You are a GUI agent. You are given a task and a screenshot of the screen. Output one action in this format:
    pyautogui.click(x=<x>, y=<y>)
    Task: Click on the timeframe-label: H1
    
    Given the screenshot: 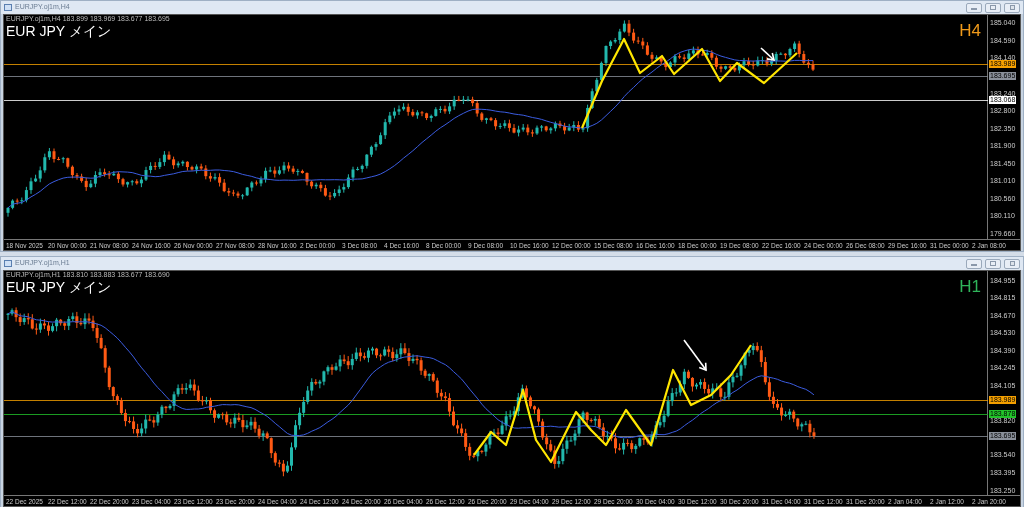 What is the action you would take?
    pyautogui.click(x=970, y=287)
    